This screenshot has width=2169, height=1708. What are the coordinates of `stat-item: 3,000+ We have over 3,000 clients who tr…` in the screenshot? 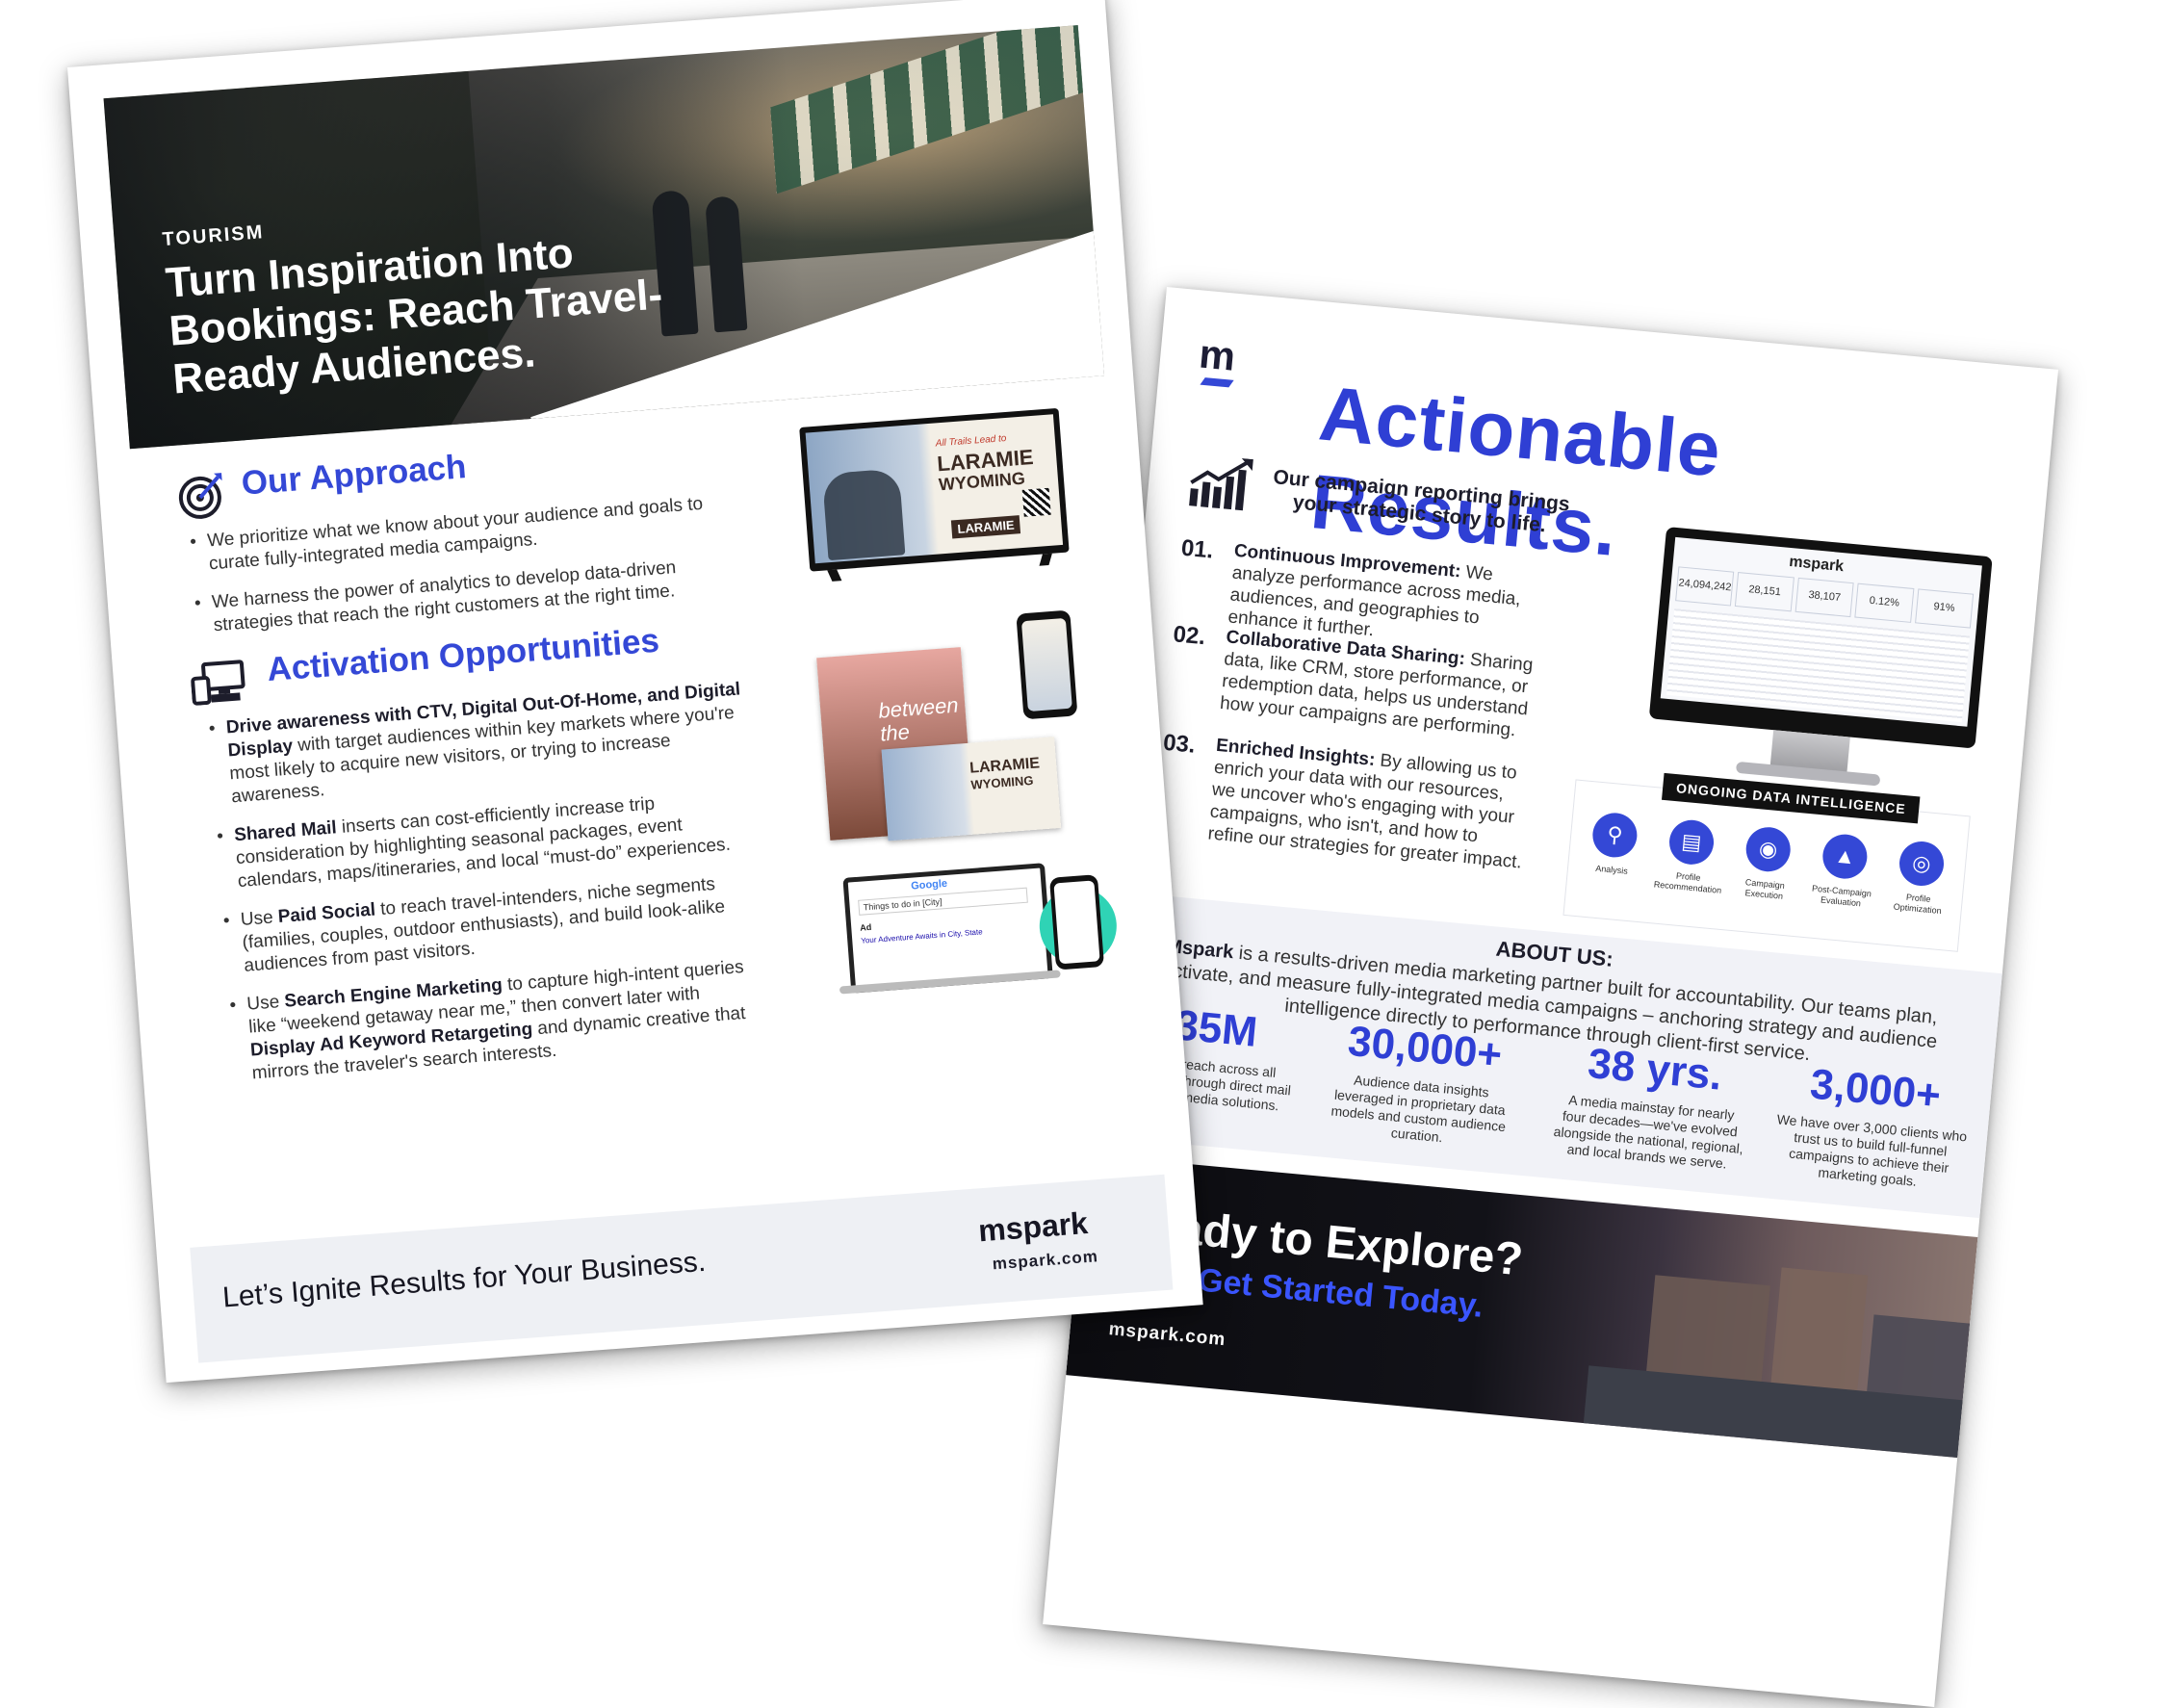 It's located at (1872, 1125).